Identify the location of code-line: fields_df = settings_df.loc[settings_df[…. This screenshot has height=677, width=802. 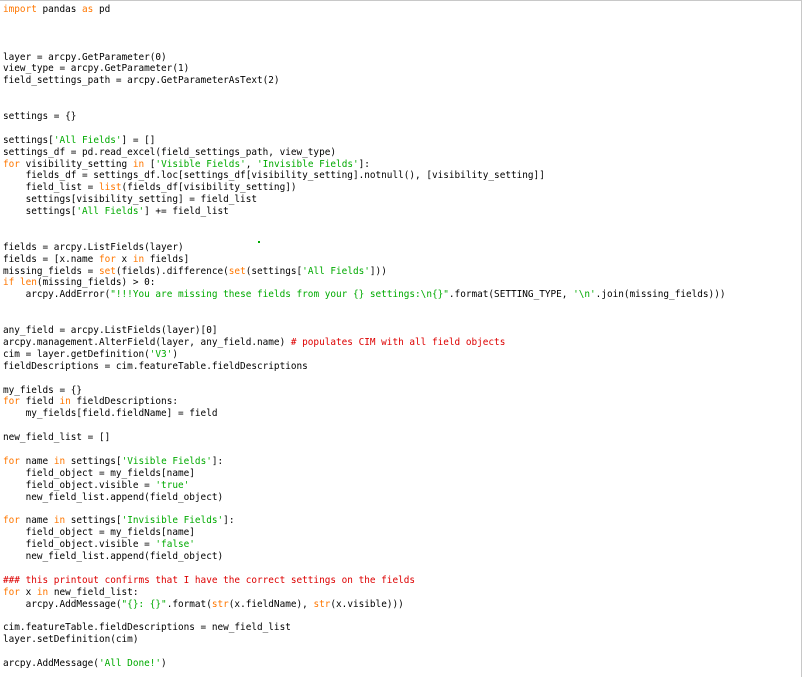
(402, 176).